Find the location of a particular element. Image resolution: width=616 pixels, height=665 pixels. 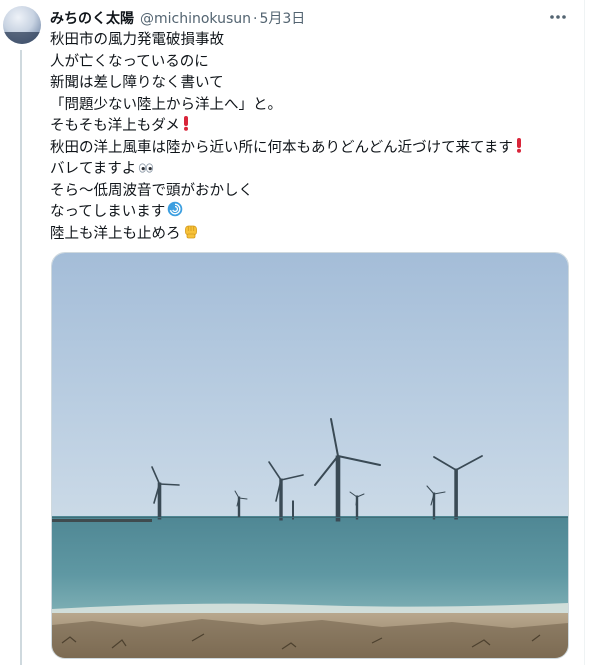

cyclone-icon is located at coordinates (175, 213).